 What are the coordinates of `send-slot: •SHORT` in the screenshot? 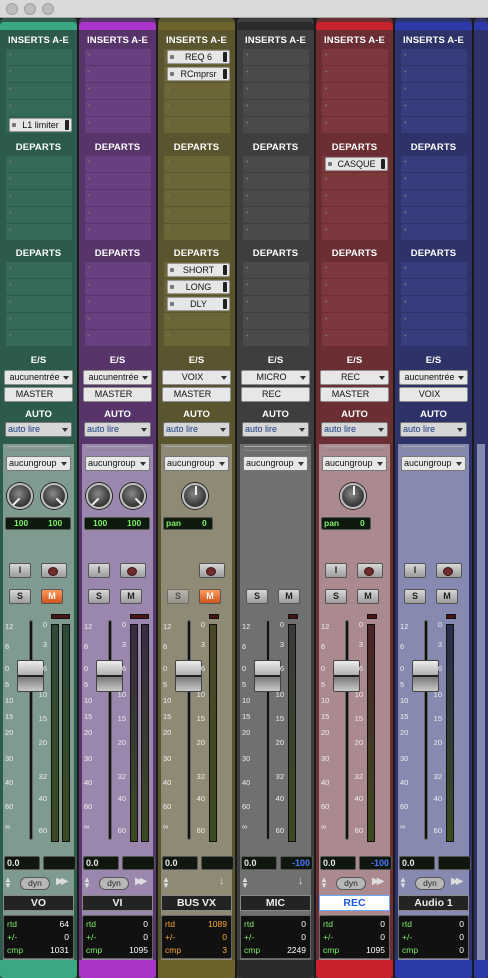 It's located at (197, 270).